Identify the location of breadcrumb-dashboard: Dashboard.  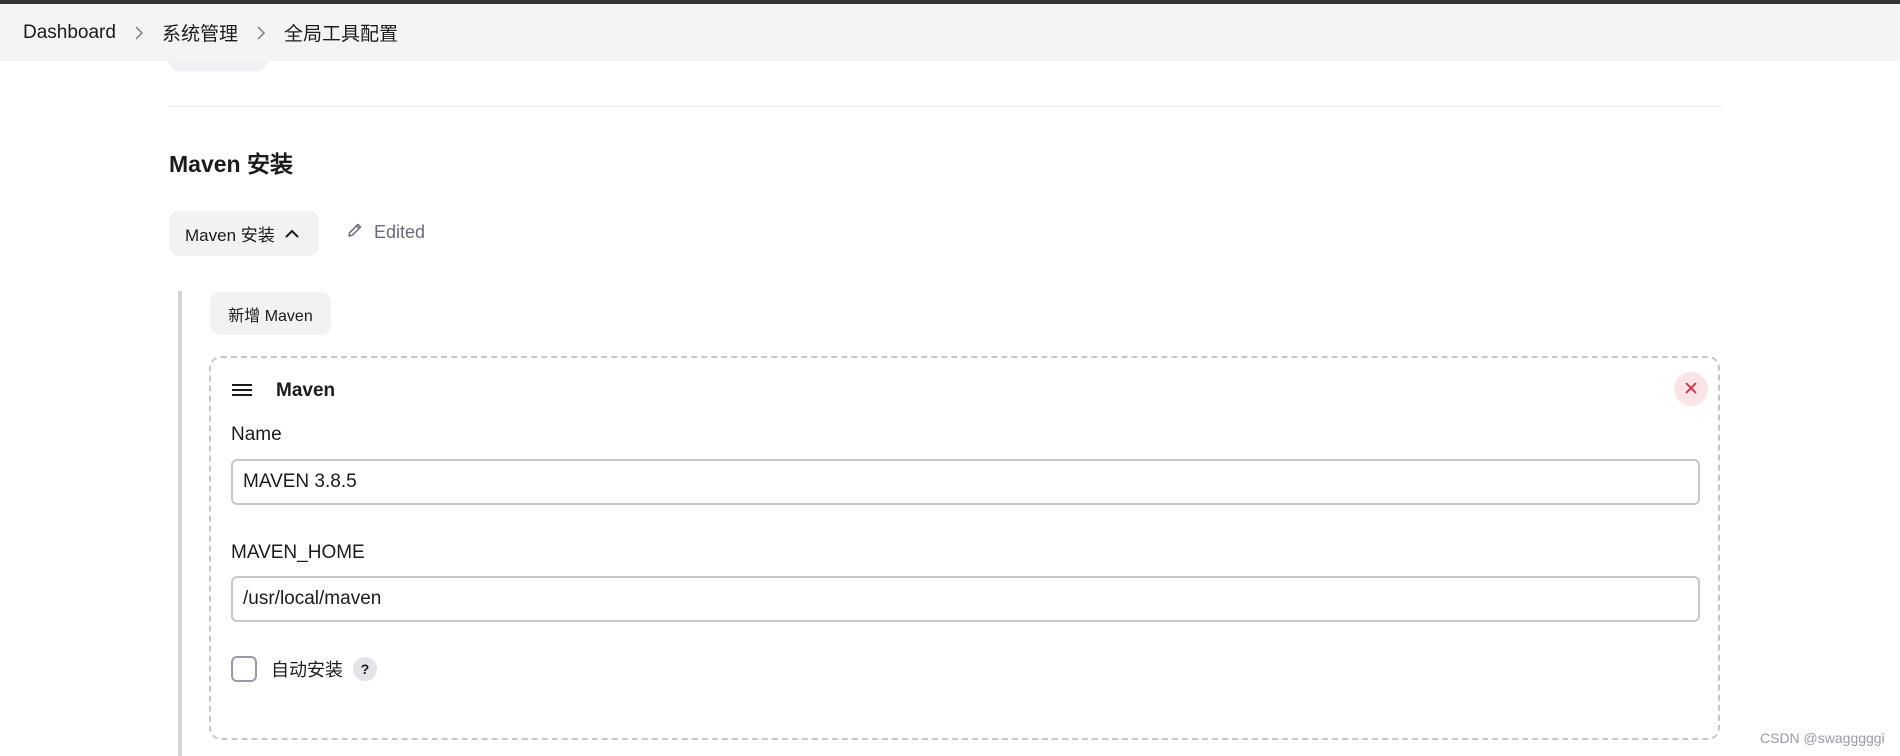
(69, 33).